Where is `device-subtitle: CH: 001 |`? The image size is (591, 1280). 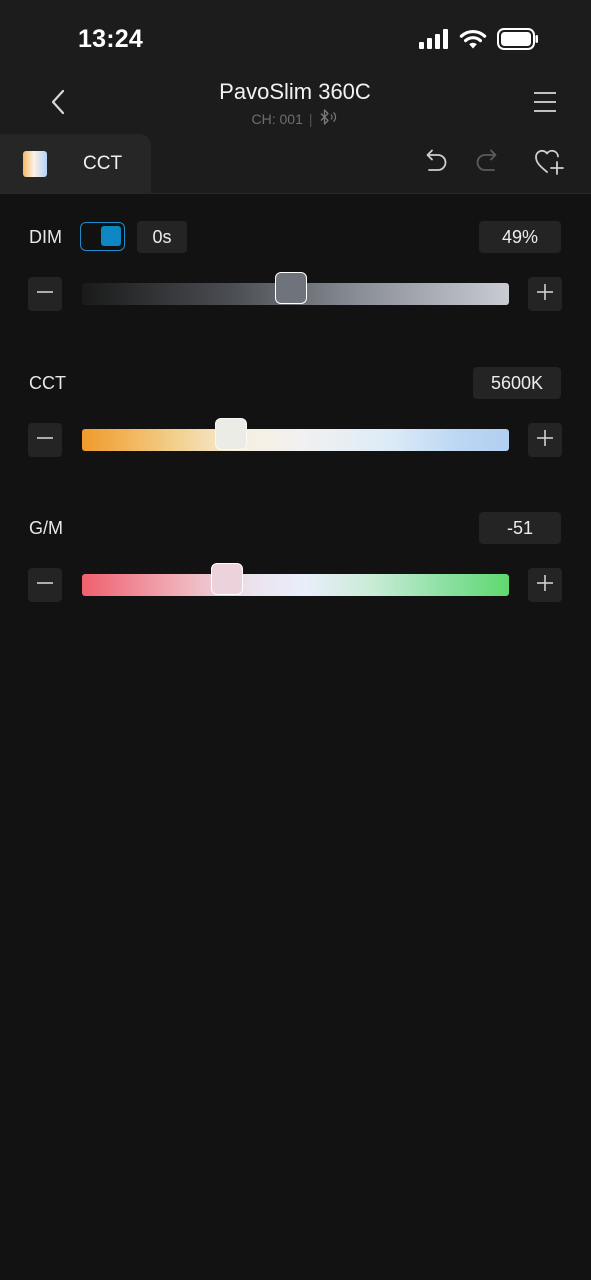 device-subtitle: CH: 001 | is located at coordinates (295, 118).